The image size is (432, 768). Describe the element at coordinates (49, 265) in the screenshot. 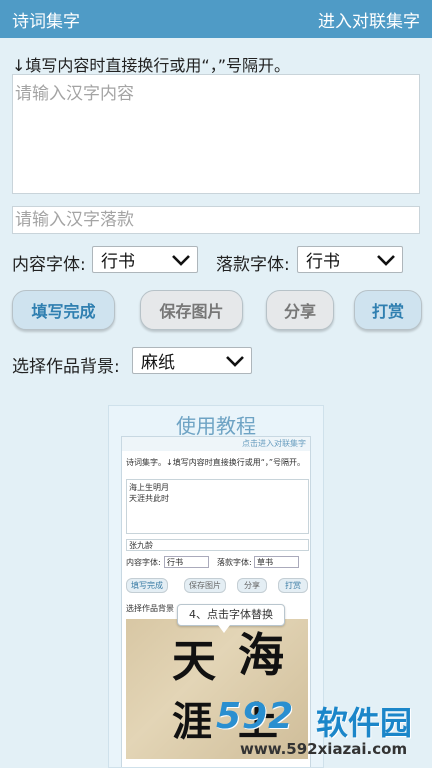

I see `content-font-label: 内容字体:` at that location.